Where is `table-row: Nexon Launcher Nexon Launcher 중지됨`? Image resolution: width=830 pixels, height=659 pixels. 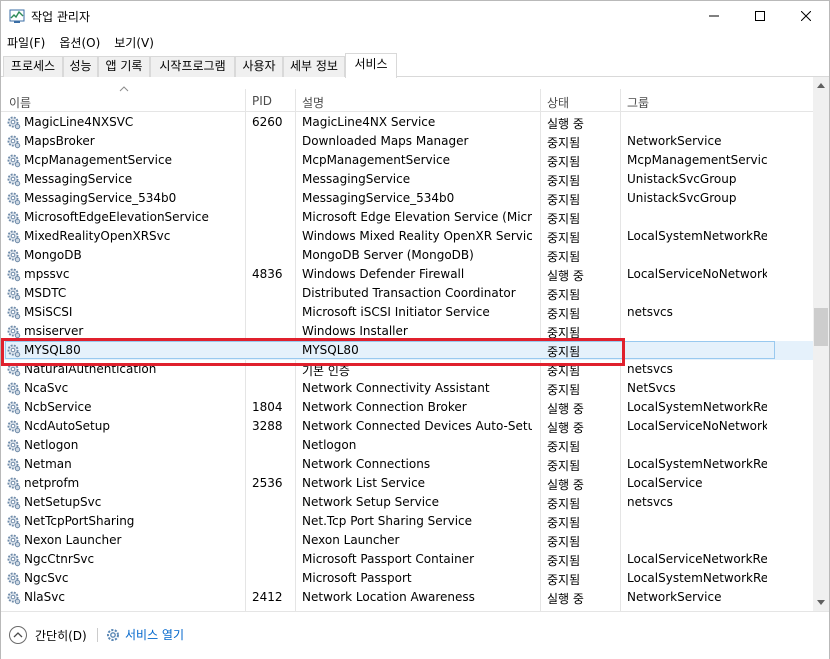 table-row: Nexon Launcher Nexon Launcher 중지됨 is located at coordinates (407, 540).